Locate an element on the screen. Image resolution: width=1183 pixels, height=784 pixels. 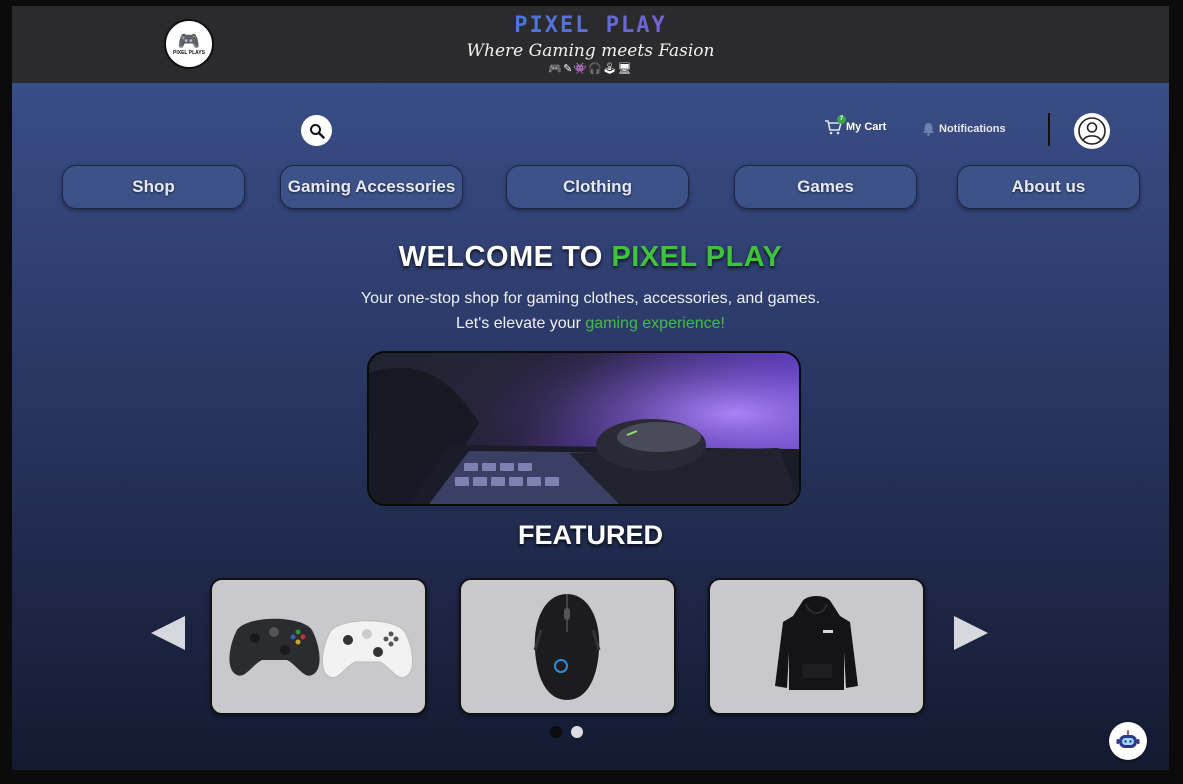
featured-card-hoodie is located at coordinates (816, 646).